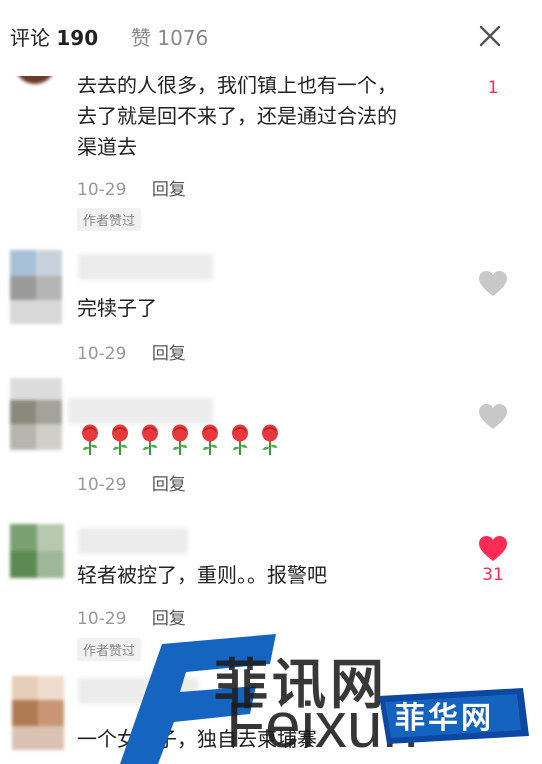 The width and height of the screenshot is (542, 764). Describe the element at coordinates (107, 147) in the screenshot. I see `comment-text-line: 渠道去` at that location.